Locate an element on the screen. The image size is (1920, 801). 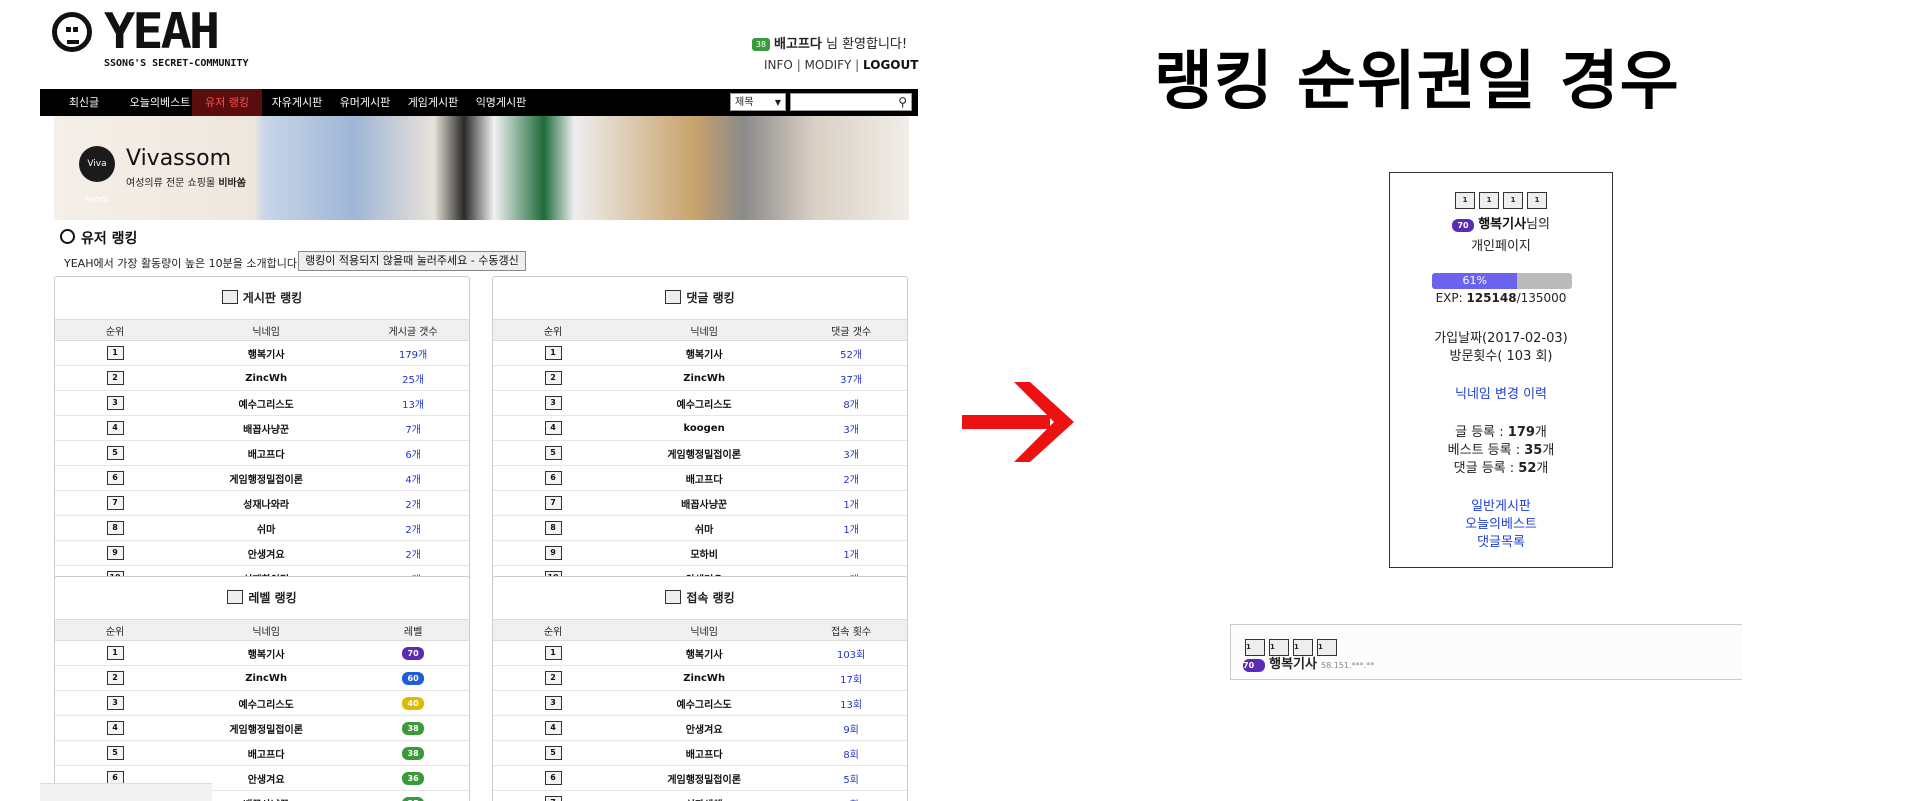
count-cell: 8개 is located at coordinates (851, 403).